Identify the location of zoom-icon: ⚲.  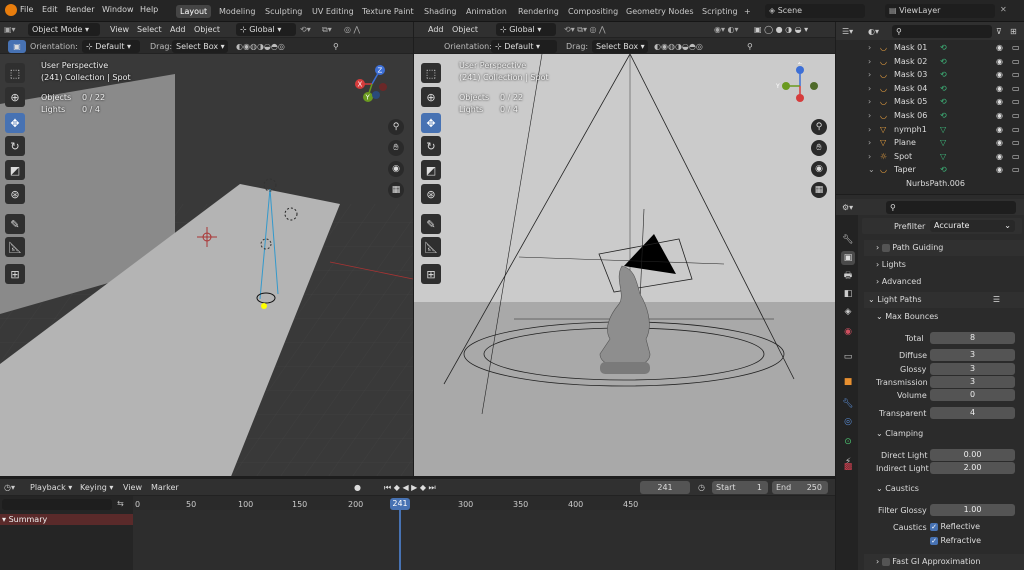
(396, 127).